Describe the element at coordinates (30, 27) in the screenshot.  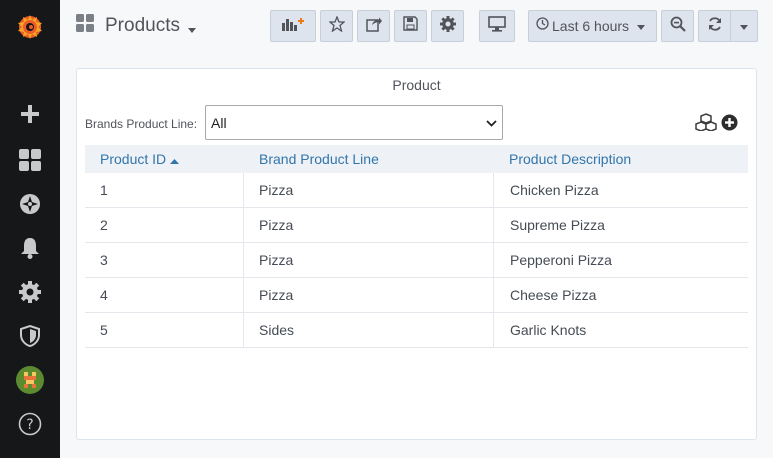
I see `grafana-logo-icon` at that location.